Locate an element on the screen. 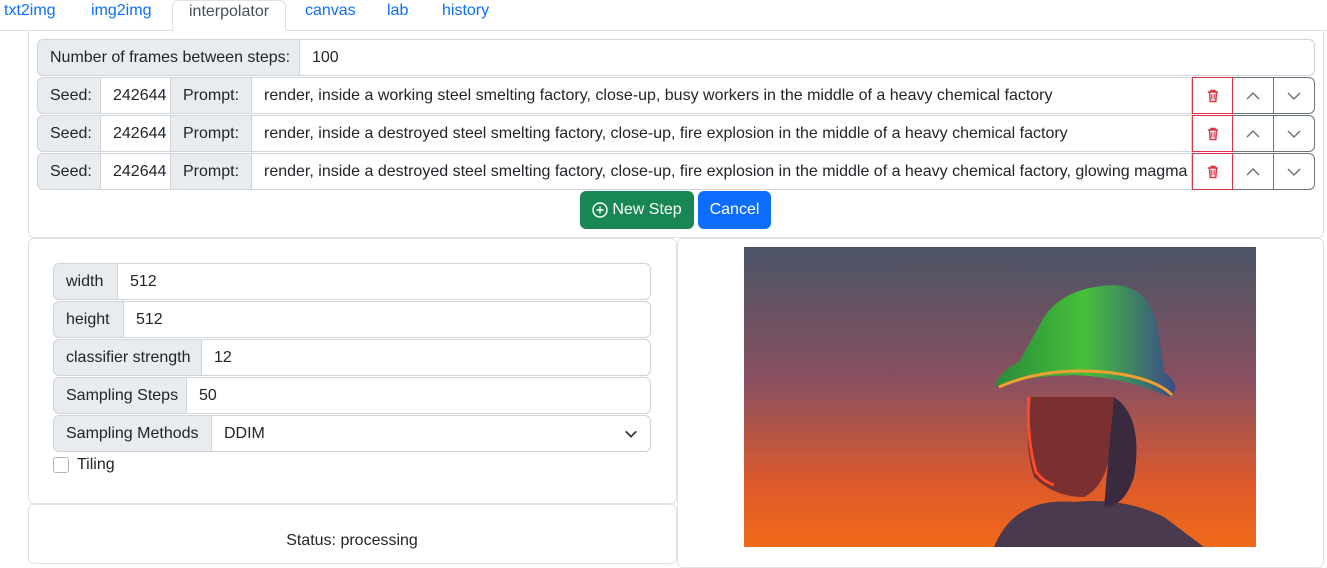 The width and height of the screenshot is (1327, 568). width-input-group: width 512 is located at coordinates (352, 281).